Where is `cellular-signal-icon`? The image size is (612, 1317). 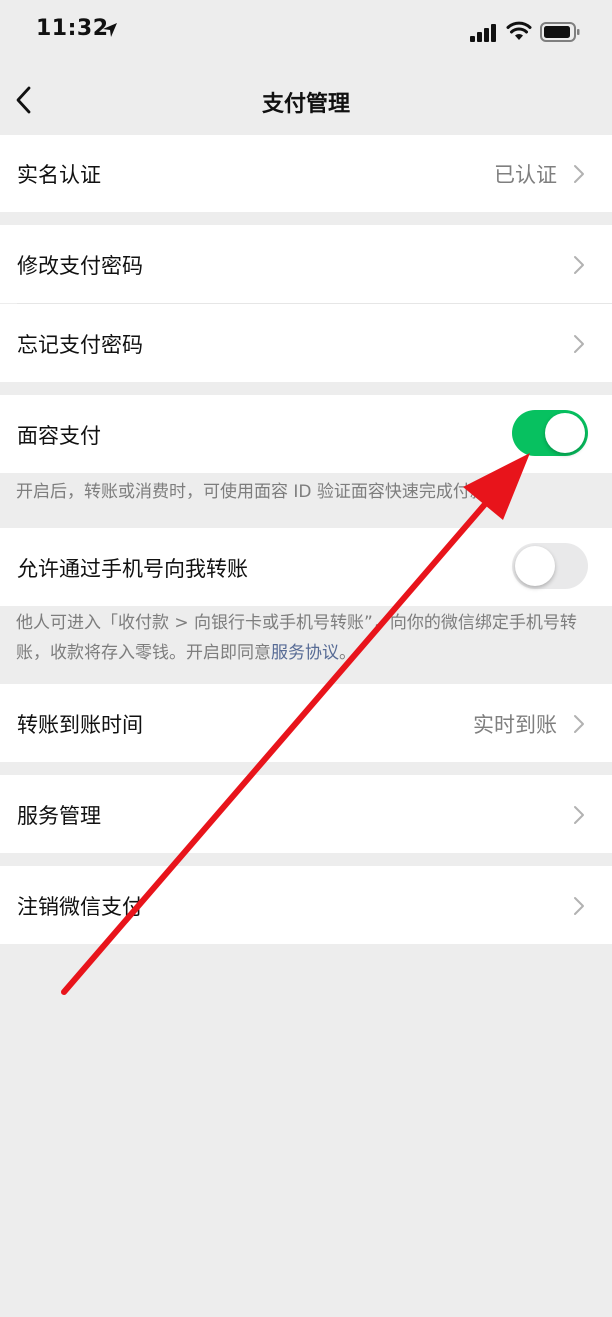 cellular-signal-icon is located at coordinates (483, 33).